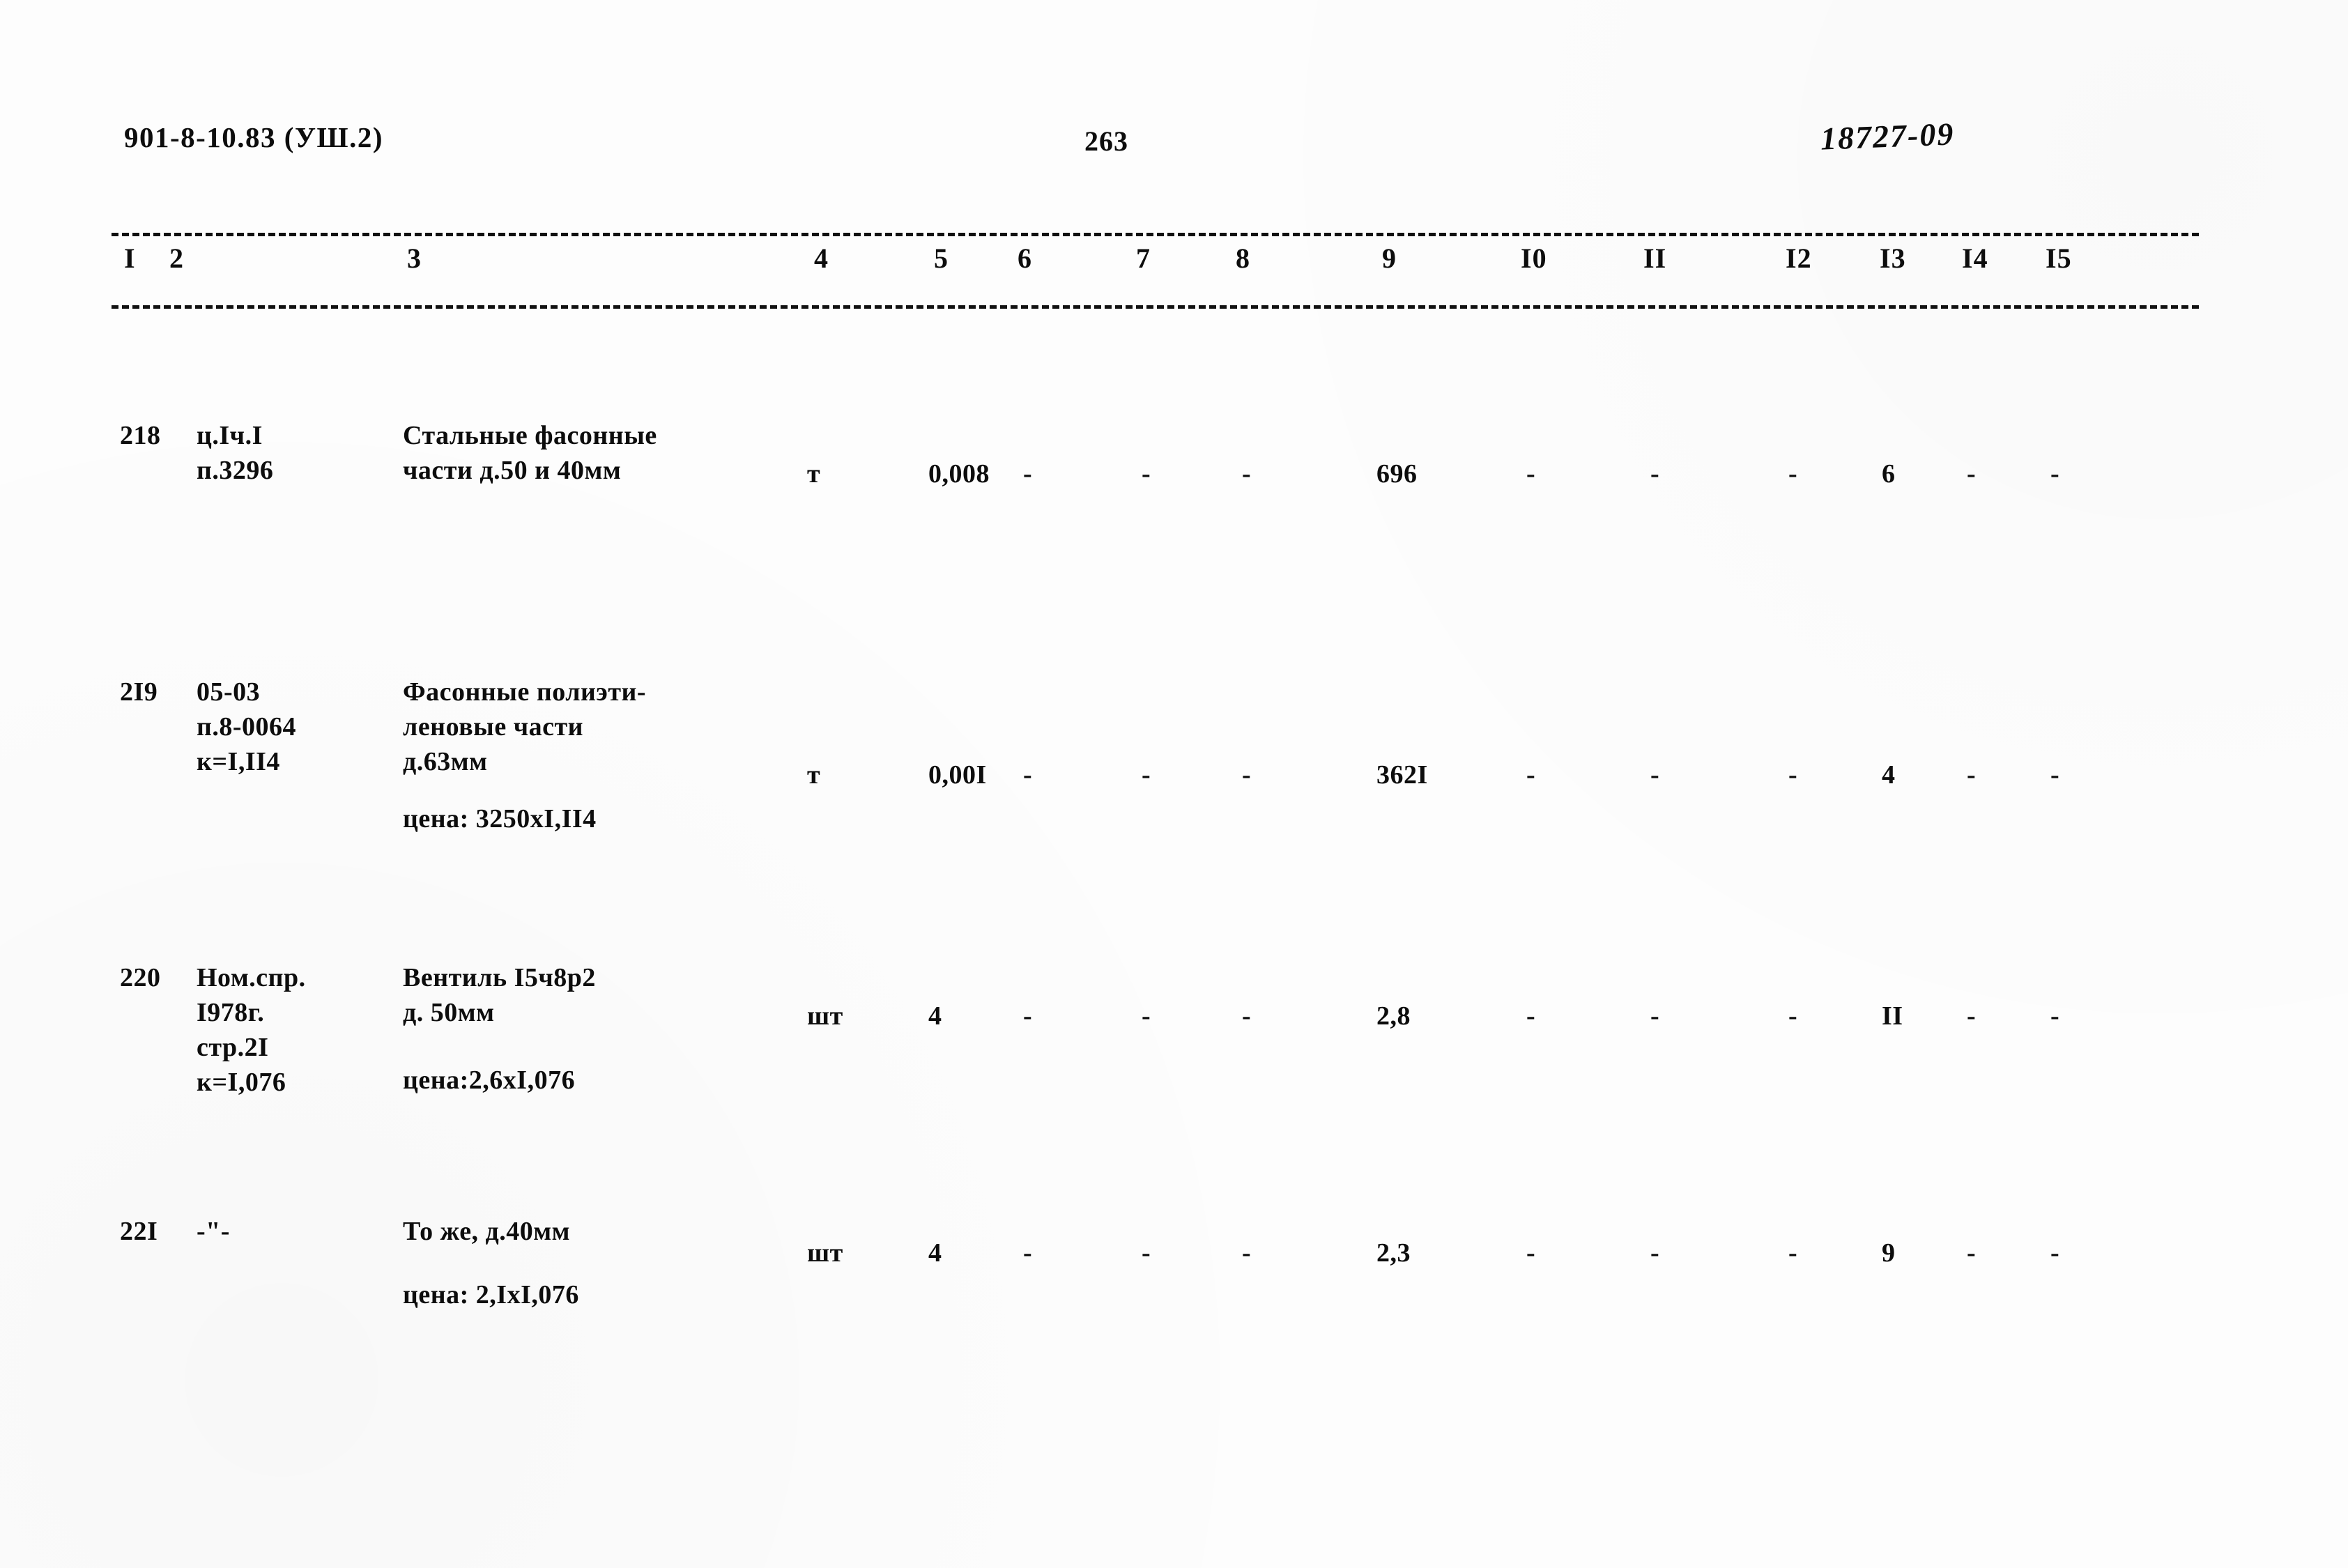 The image size is (2348, 1568). What do you see at coordinates (959, 474) in the screenshot?
I see `cell-qty: 0,008` at bounding box center [959, 474].